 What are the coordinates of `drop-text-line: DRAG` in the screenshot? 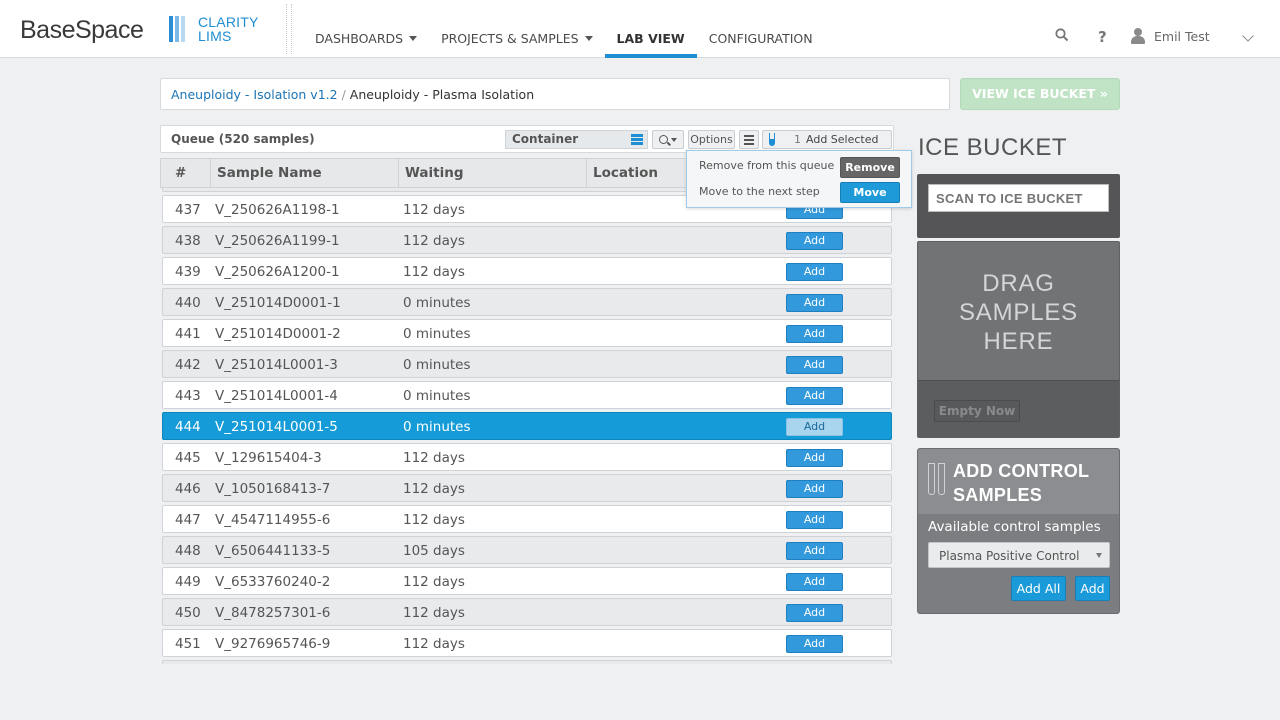 It's located at (1018, 283).